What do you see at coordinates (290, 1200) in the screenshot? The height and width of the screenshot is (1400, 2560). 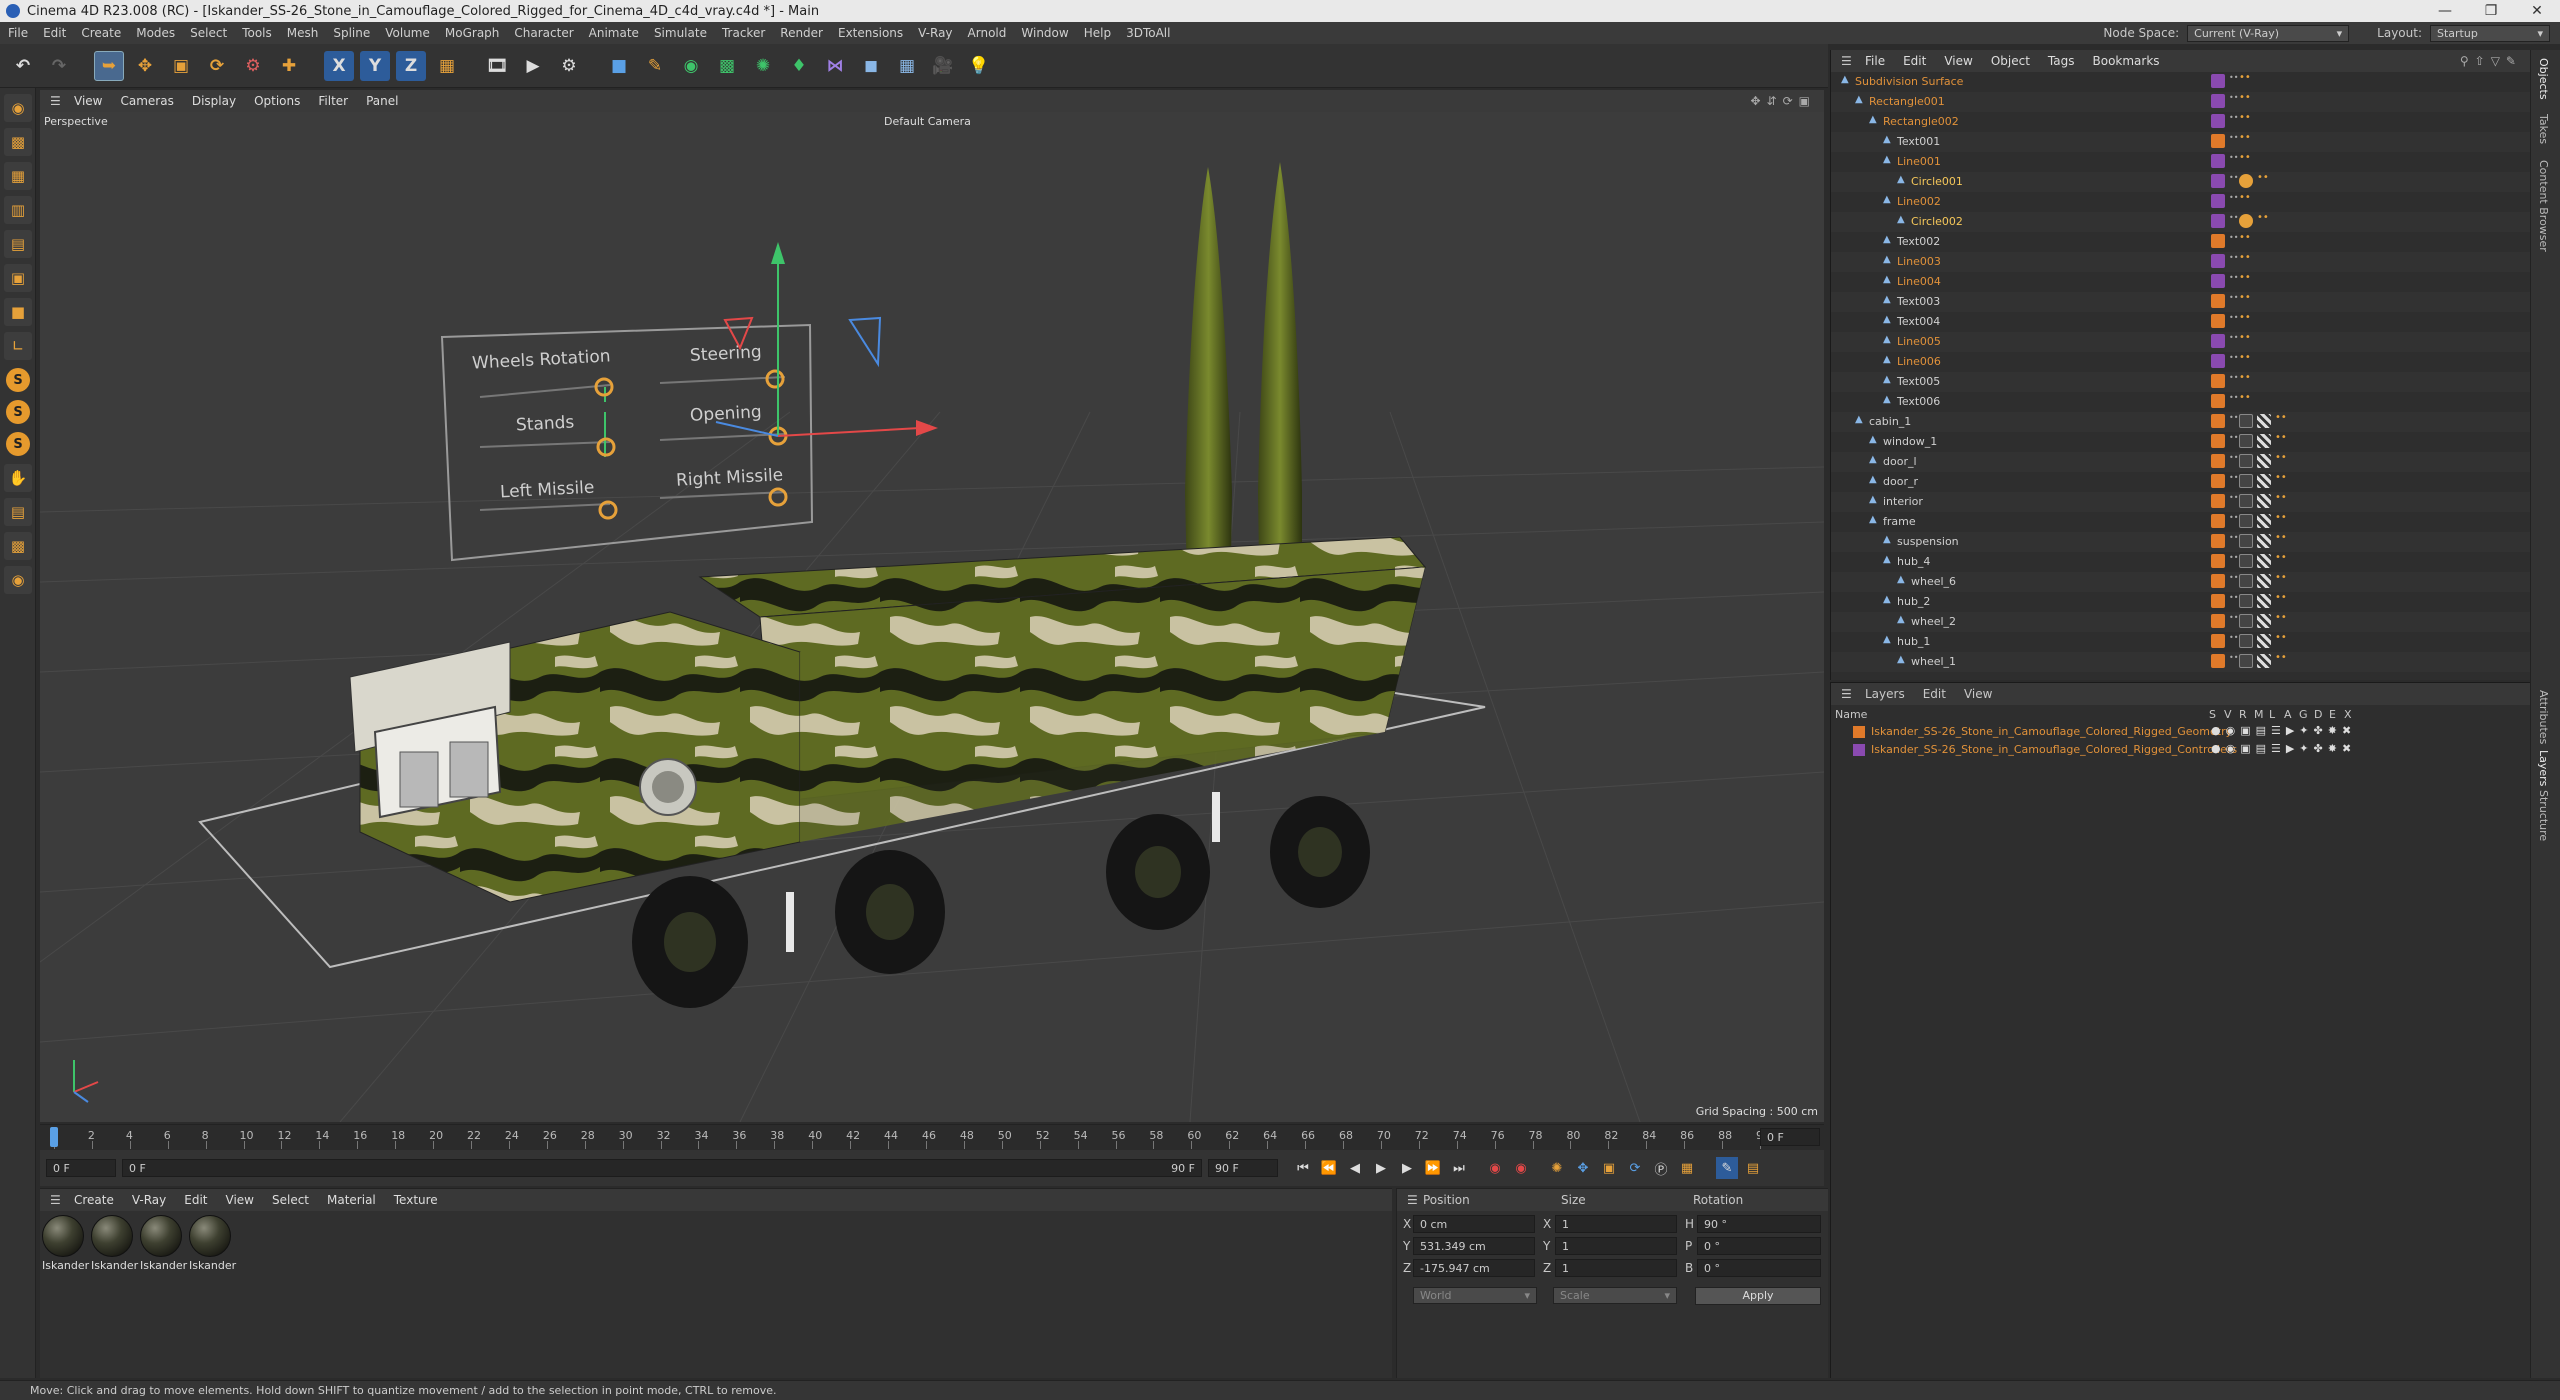 I see `mat-menu-select: Select` at bounding box center [290, 1200].